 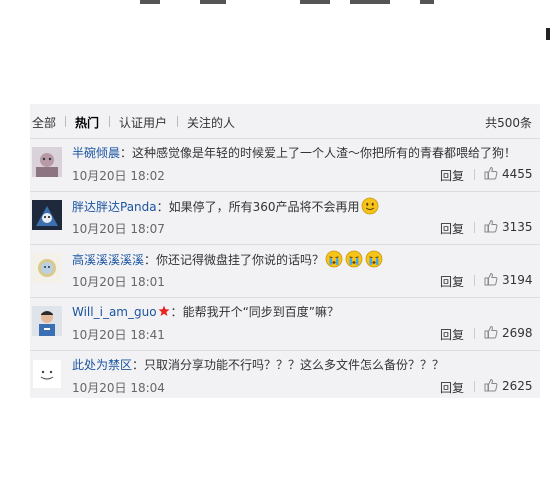 I want to click on like-button: 2698, so click(x=508, y=333).